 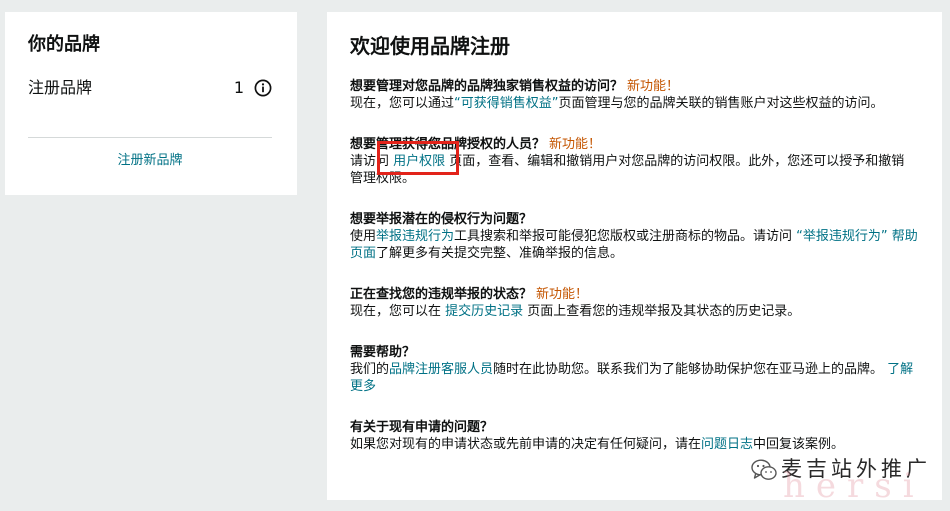 I want to click on section-text: 现在，您可以通过, so click(x=402, y=103).